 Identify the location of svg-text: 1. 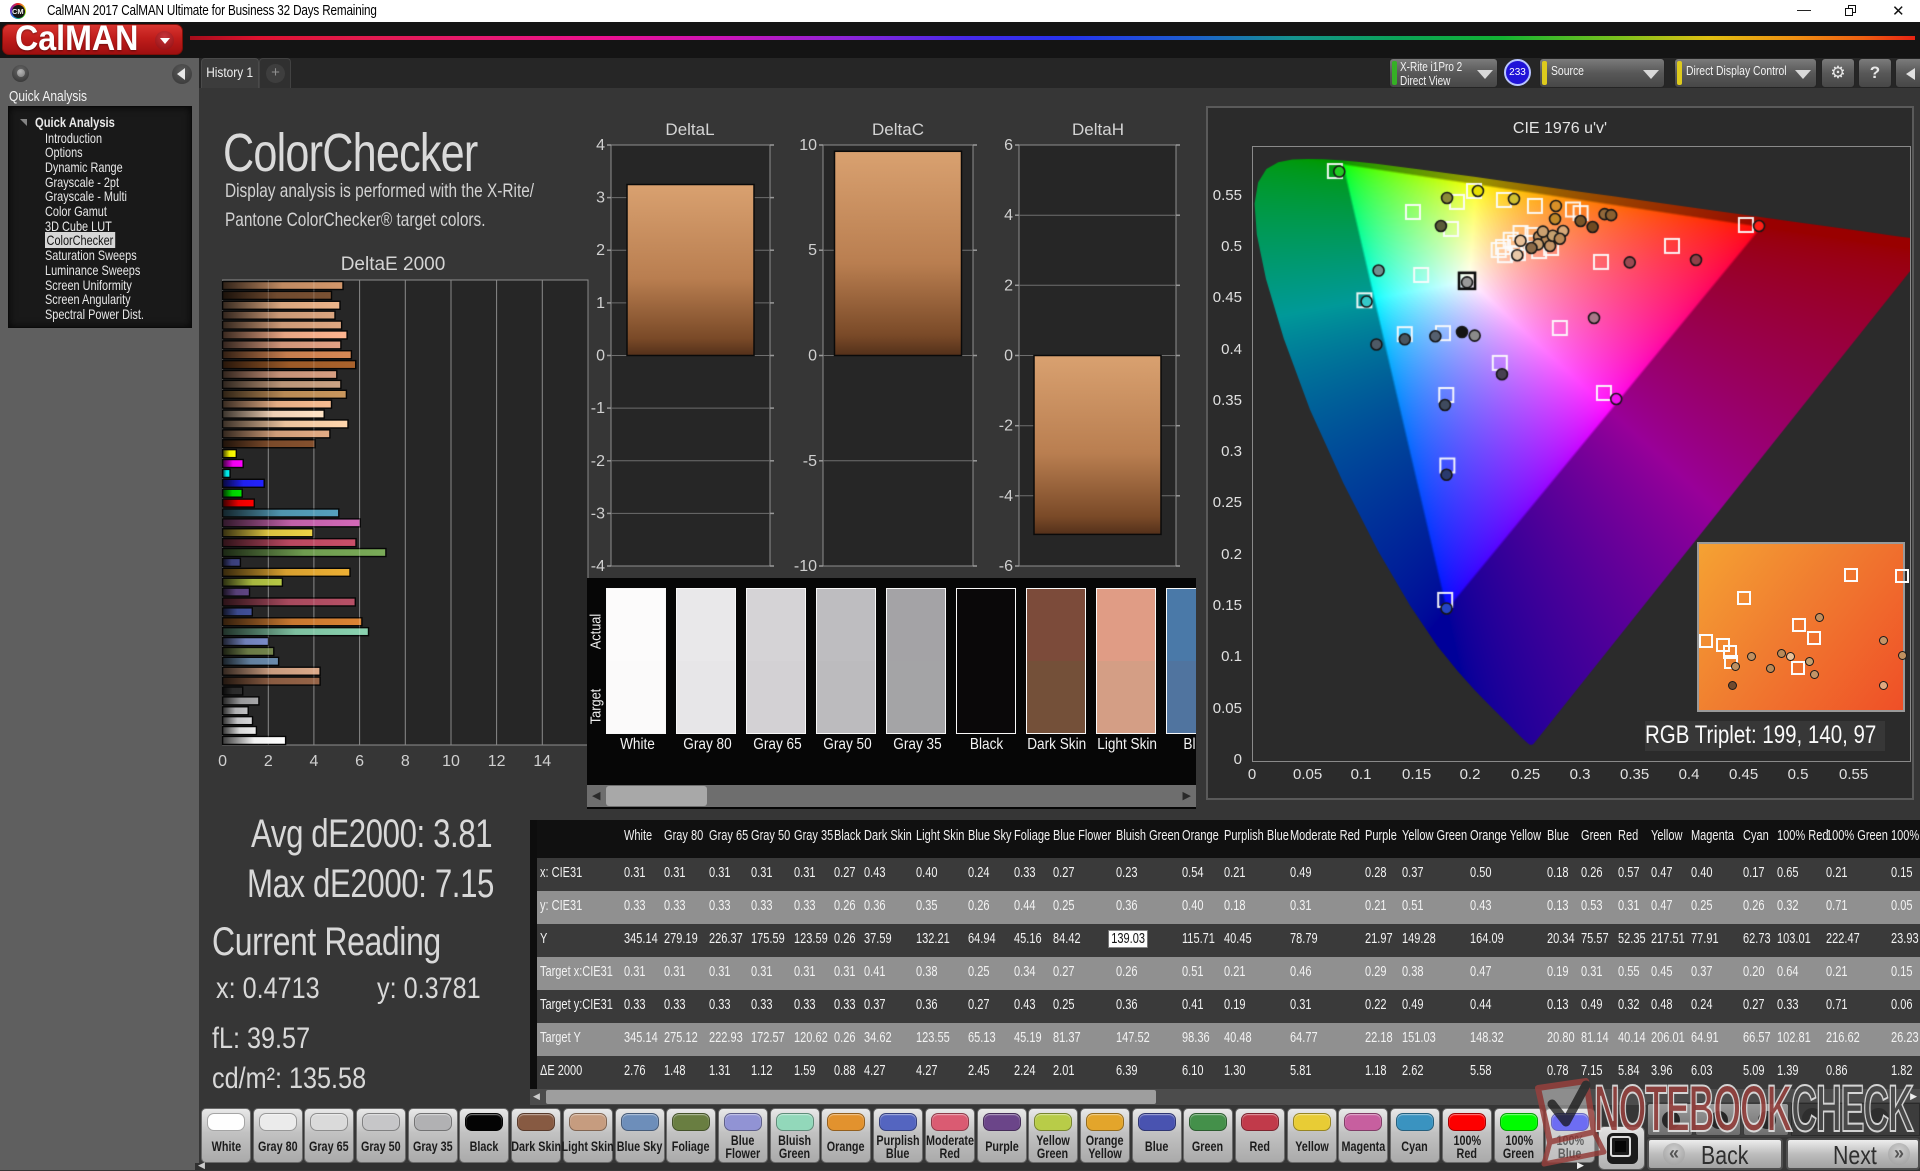
(600, 303).